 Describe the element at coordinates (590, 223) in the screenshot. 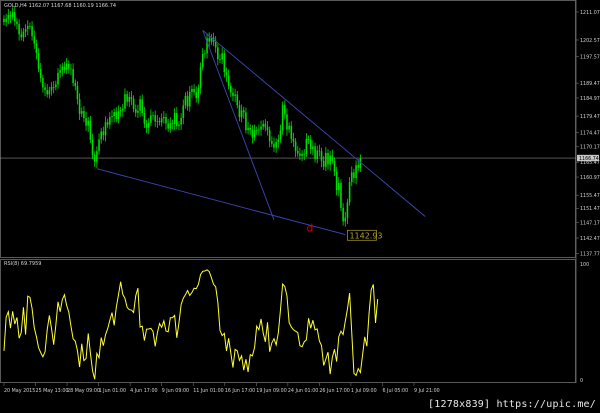

I see `price-tick-label: 1147.17` at that location.